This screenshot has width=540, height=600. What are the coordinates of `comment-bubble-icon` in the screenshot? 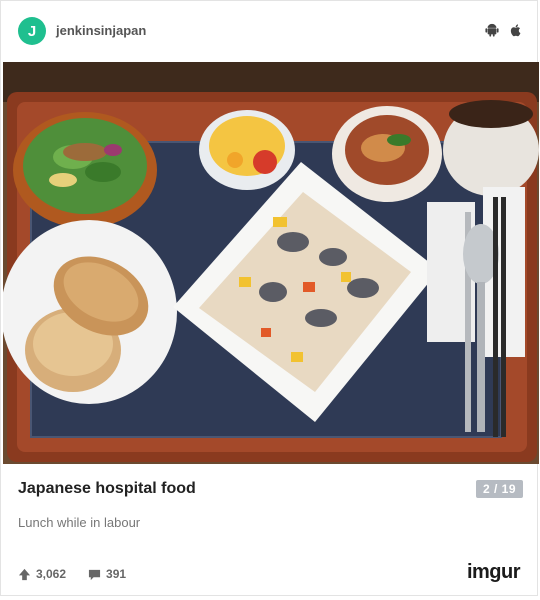 It's located at (94, 574).